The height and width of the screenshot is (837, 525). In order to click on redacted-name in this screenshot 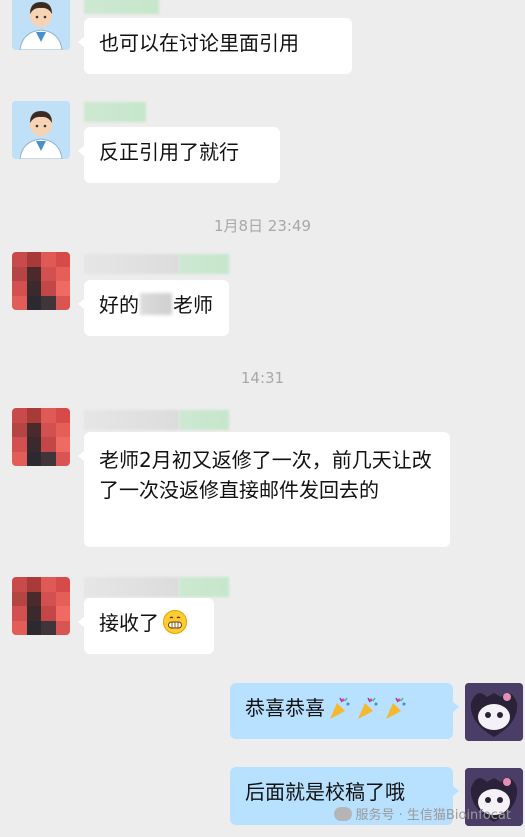, I will do `click(156, 304)`.